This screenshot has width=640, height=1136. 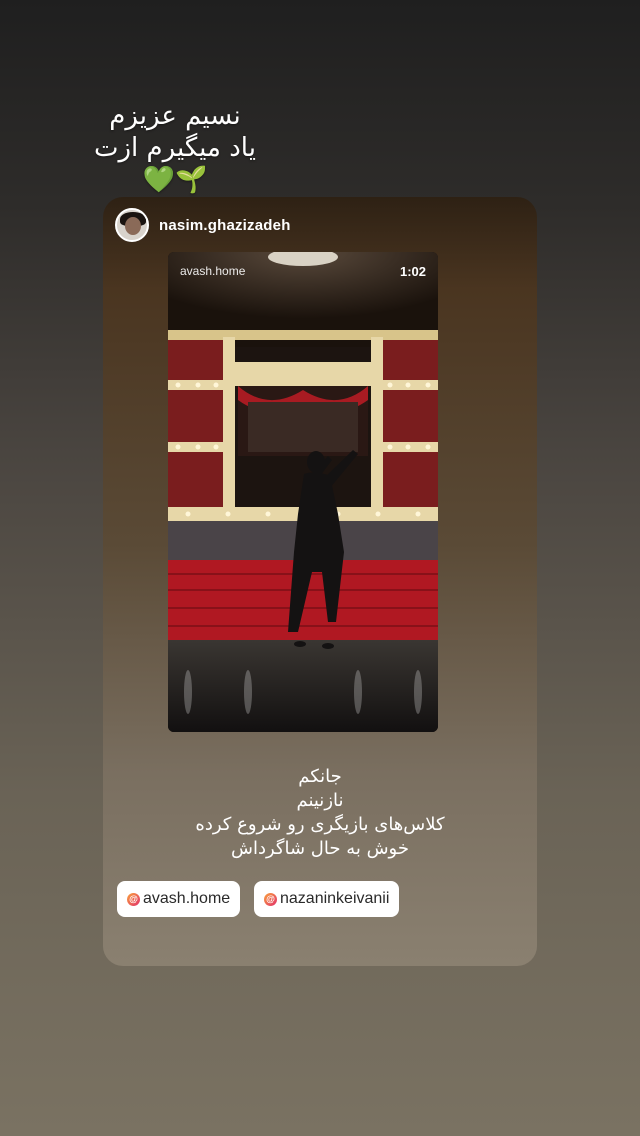 I want to click on mention-sticker-avash: @ avash.home, so click(x=179, y=899).